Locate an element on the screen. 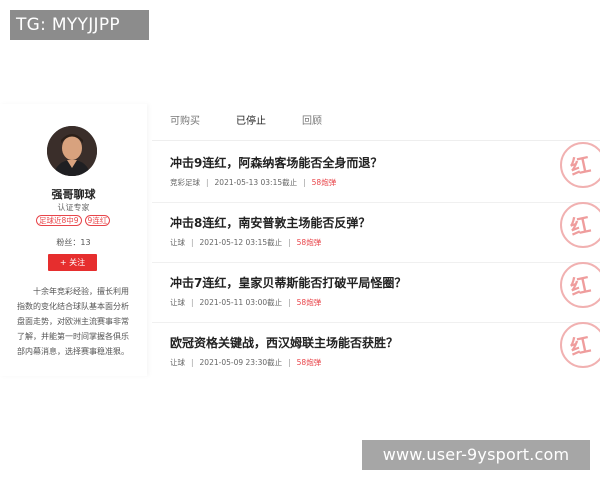 This screenshot has height=480, width=600. tab-purchasable: 可购买 is located at coordinates (185, 122).